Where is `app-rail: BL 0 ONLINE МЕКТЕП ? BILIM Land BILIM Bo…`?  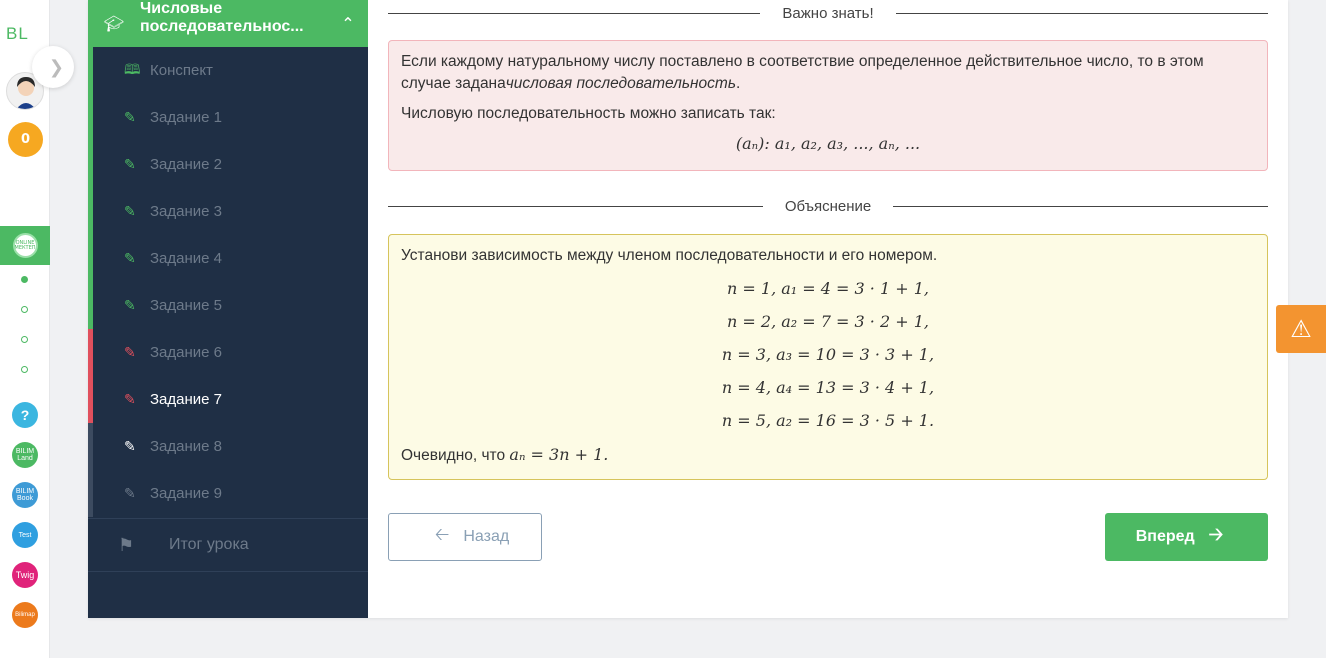 app-rail: BL 0 ONLINE МЕКТЕП ? BILIM Land BILIM Bo… is located at coordinates (25, 329).